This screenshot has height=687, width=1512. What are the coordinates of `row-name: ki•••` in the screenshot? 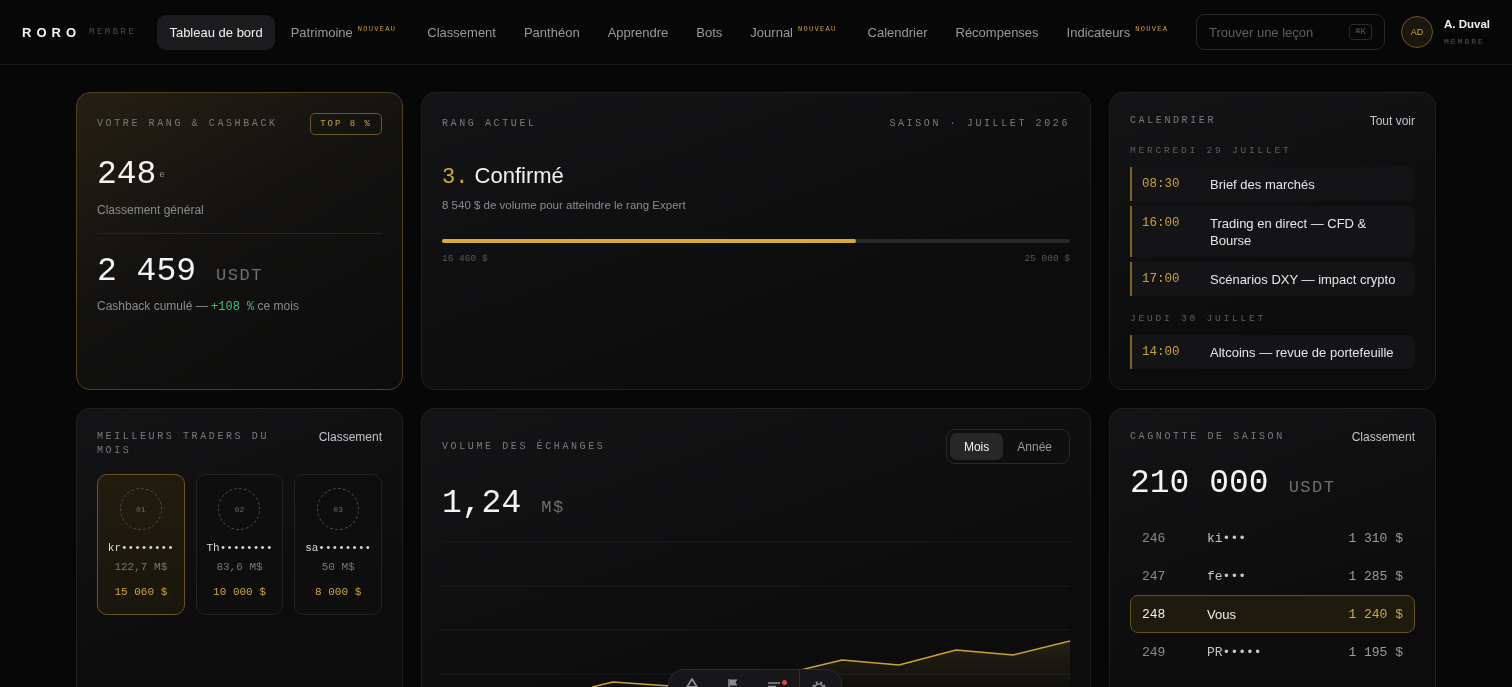 It's located at (1227, 538).